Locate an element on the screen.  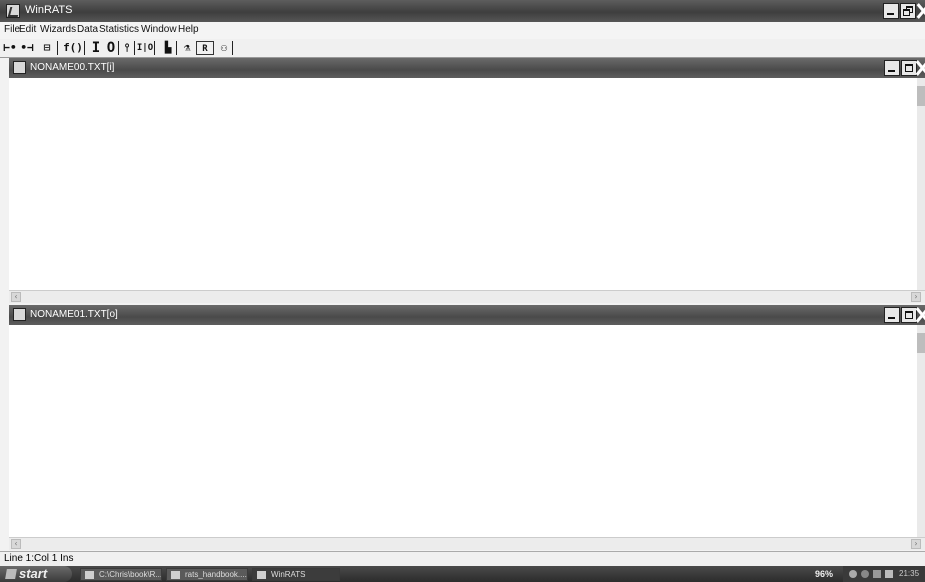
toolbar-wizard-button: ⚗ is located at coordinates (187, 48).